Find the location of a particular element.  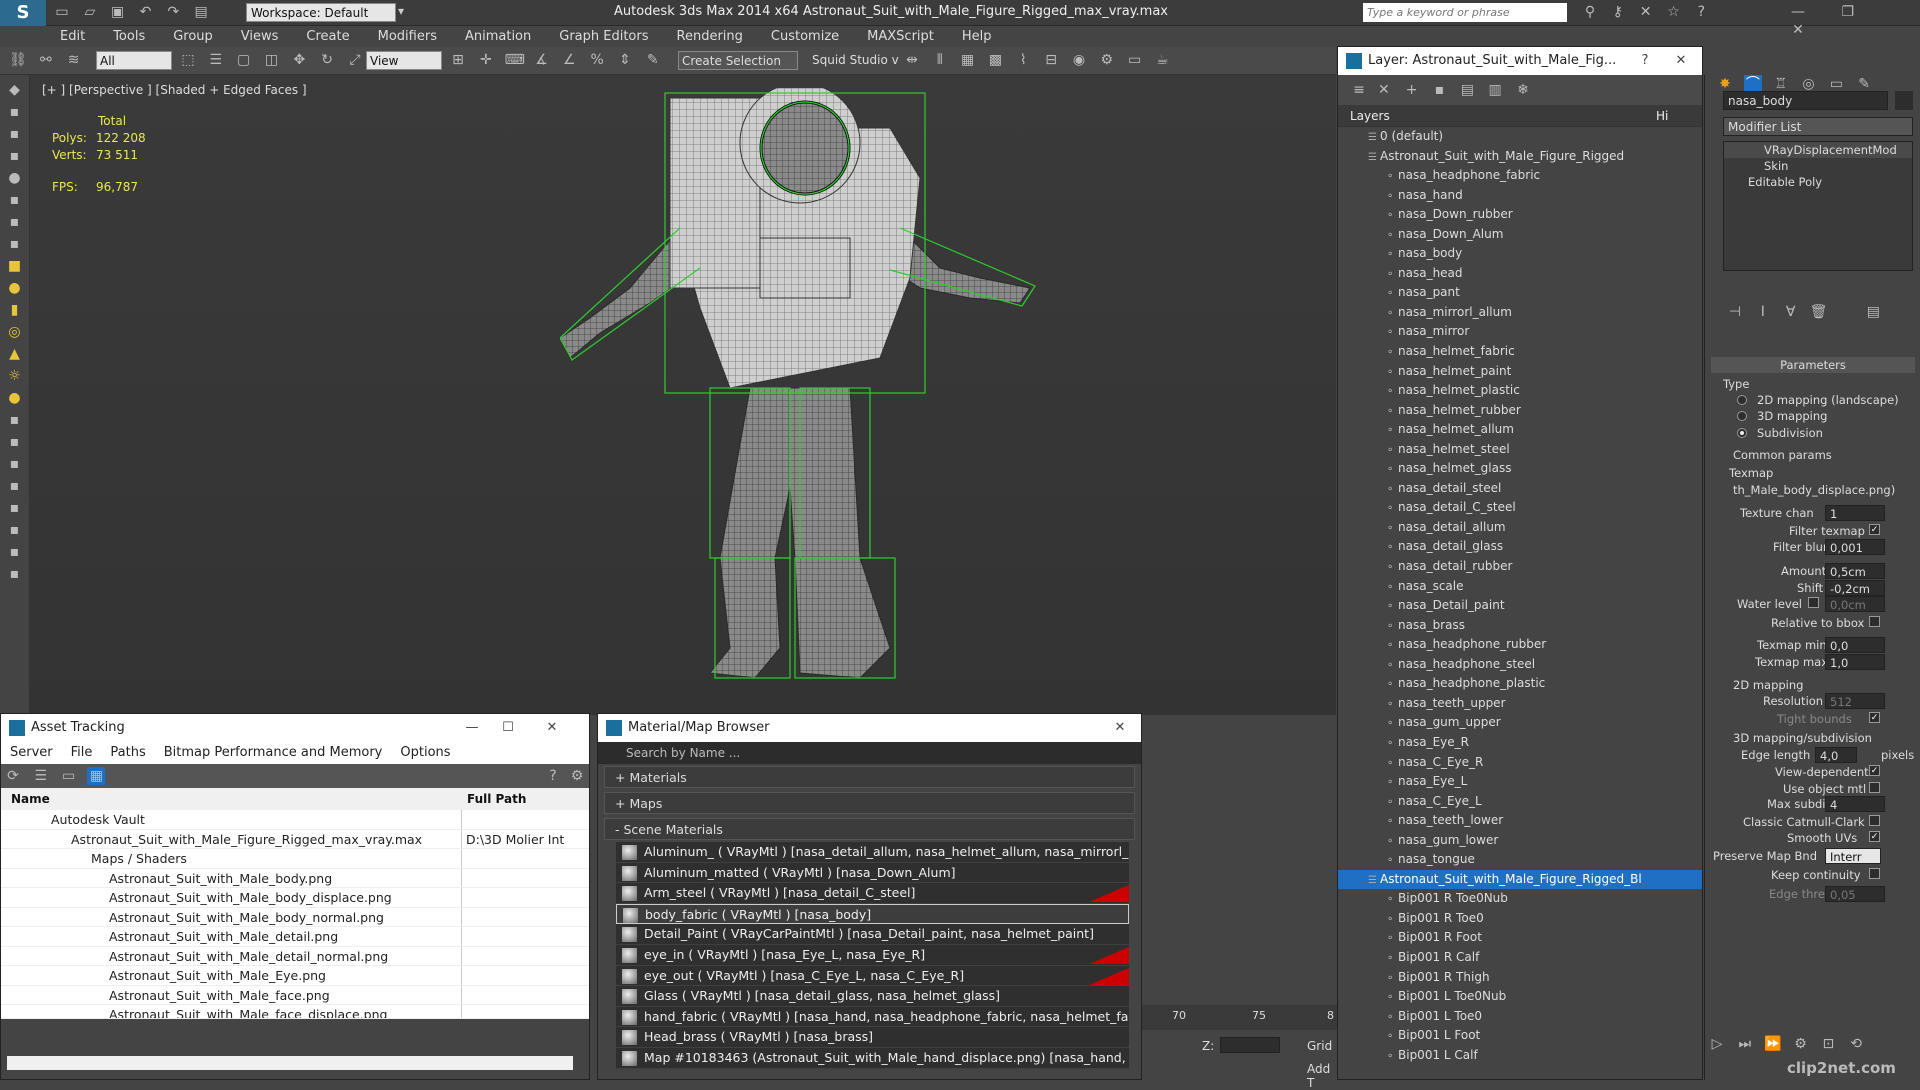

delete-layer-icon: ✕ is located at coordinates (1384, 90).